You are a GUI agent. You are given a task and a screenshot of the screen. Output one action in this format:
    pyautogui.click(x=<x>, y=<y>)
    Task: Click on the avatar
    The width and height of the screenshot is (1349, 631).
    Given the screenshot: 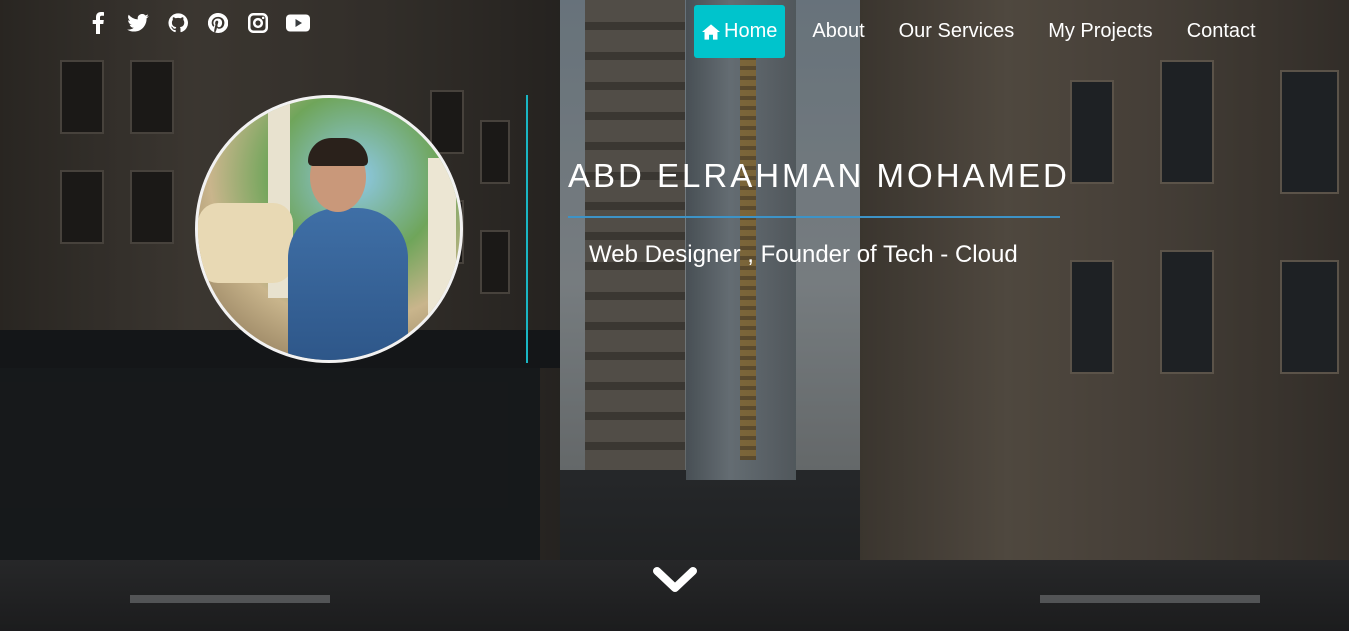 What is the action you would take?
    pyautogui.click(x=329, y=229)
    